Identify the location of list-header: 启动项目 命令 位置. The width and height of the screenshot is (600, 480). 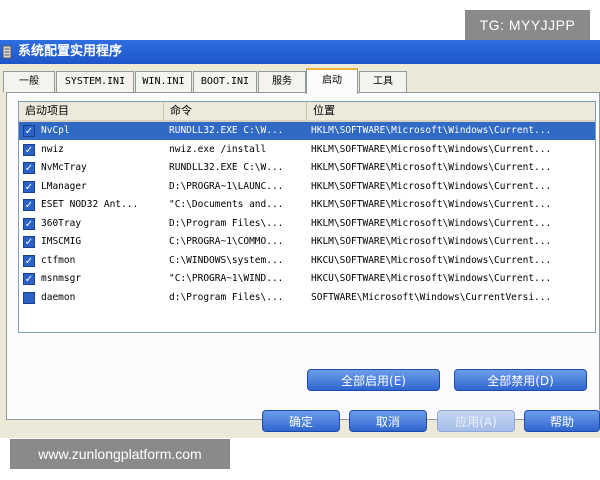
(307, 112).